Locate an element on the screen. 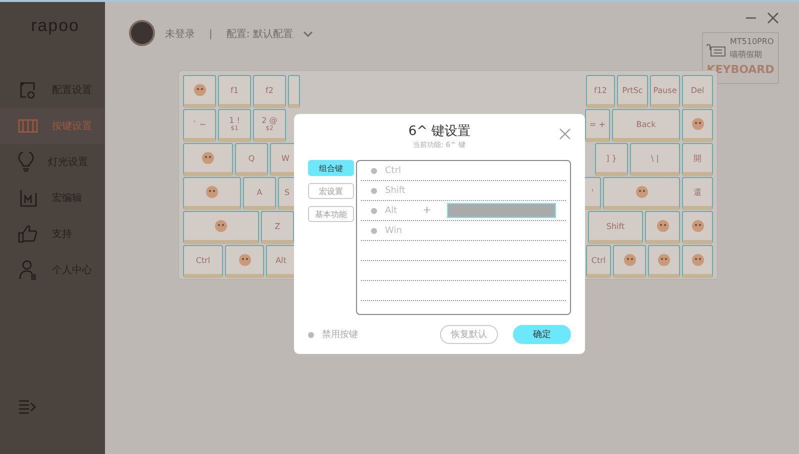 The width and height of the screenshot is (799, 454). menu-icon is located at coordinates (27, 407).